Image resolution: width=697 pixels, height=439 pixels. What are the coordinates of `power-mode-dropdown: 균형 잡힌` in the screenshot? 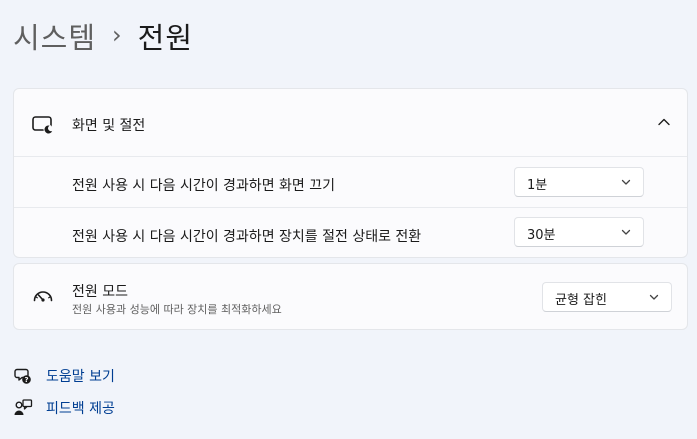 It's located at (607, 297).